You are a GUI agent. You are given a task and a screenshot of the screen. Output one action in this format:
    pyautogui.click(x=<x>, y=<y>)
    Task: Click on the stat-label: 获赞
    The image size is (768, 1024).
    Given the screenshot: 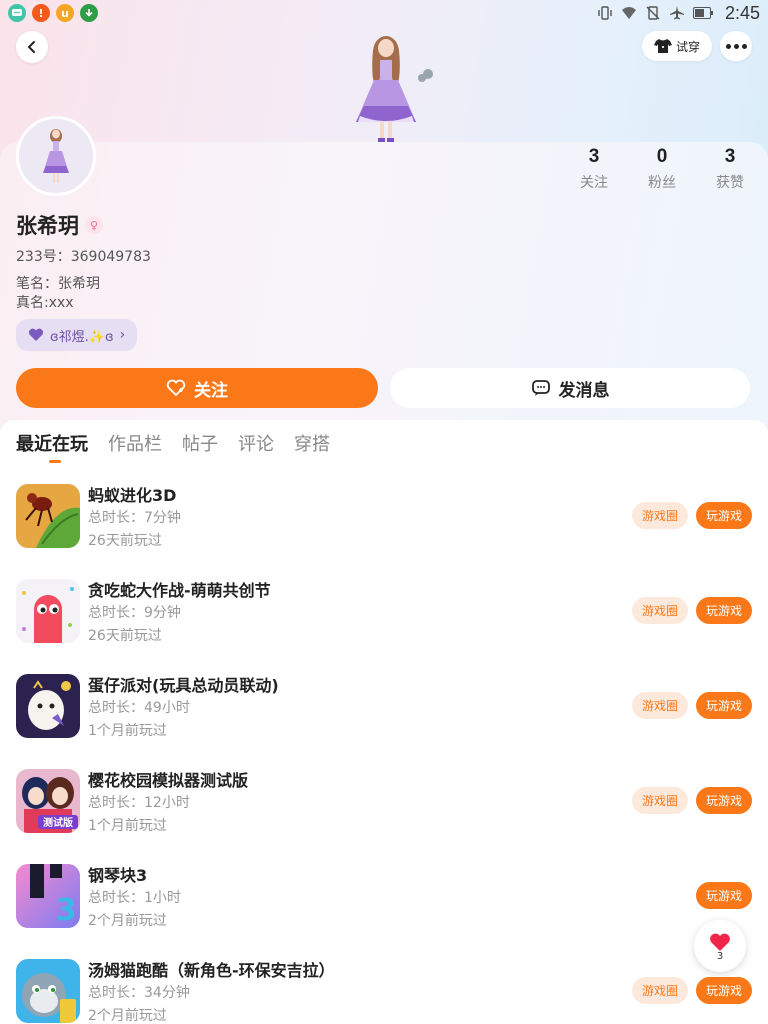 What is the action you would take?
    pyautogui.click(x=730, y=183)
    